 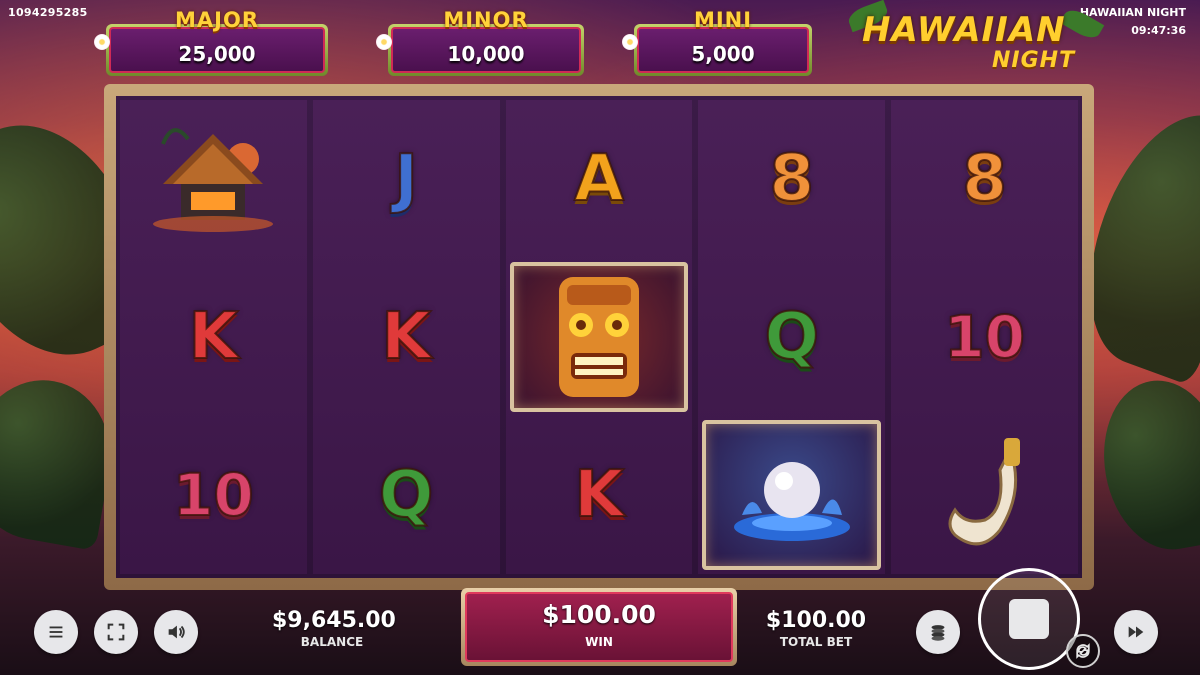 I want to click on total-bet-display: $100.00 TOTAL BET, so click(x=816, y=628).